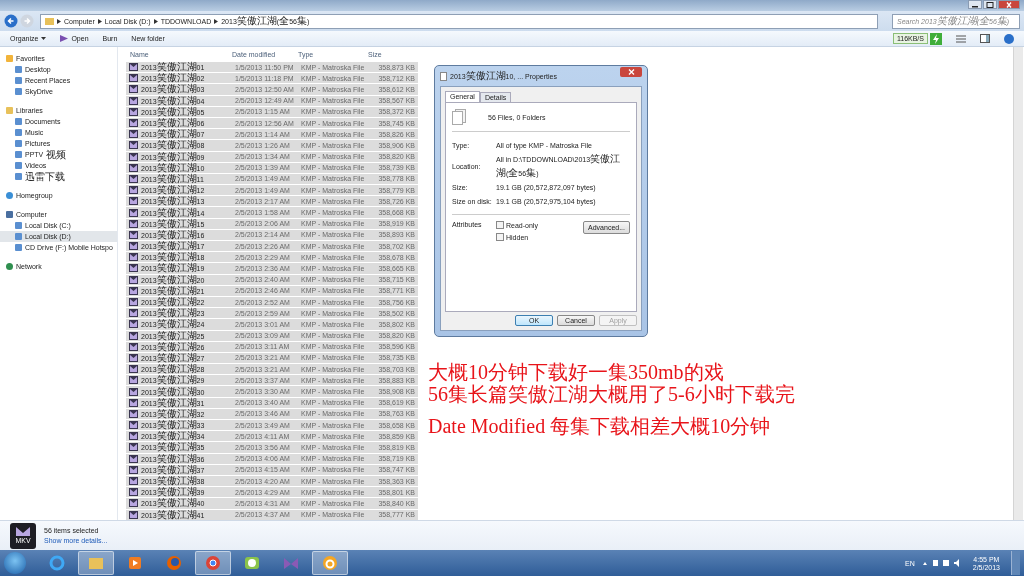 This screenshot has width=1024, height=576. What do you see at coordinates (11, 21) in the screenshot?
I see `back-button` at bounding box center [11, 21].